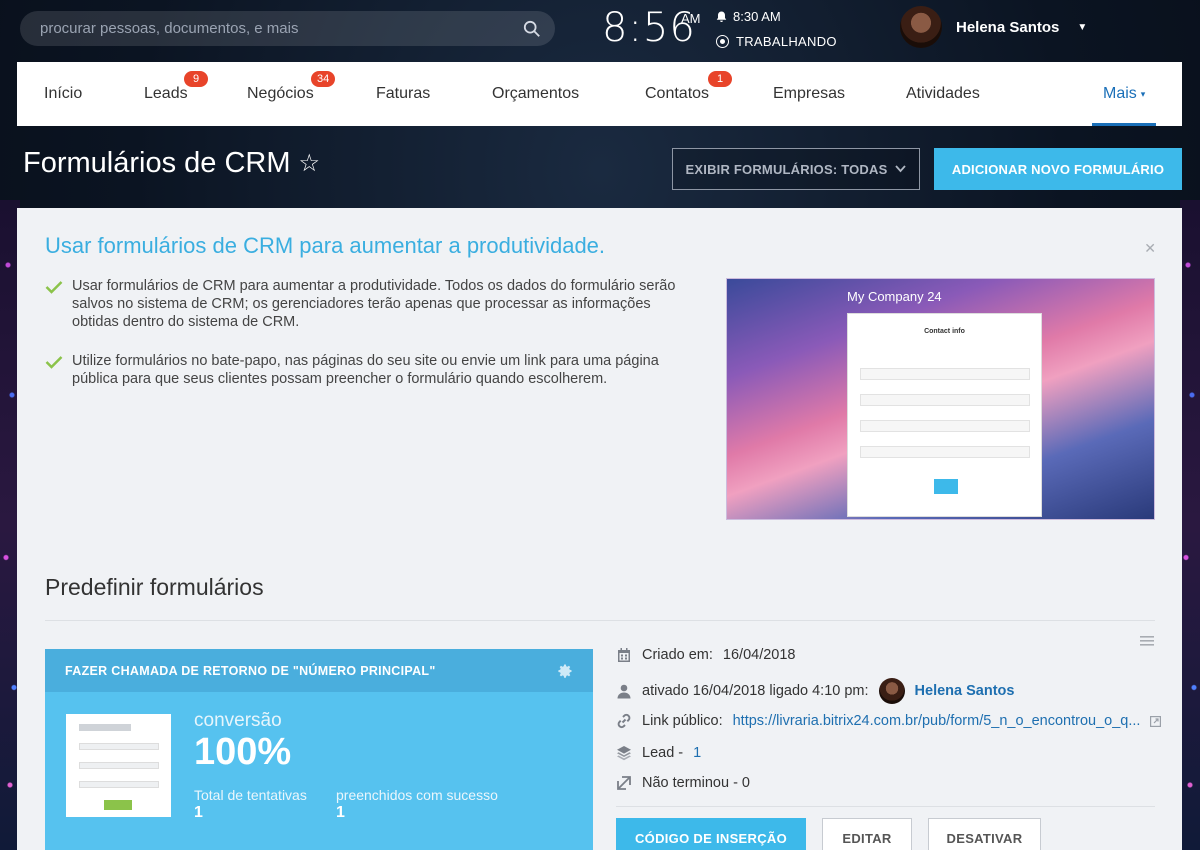  I want to click on search-box, so click(287, 28).